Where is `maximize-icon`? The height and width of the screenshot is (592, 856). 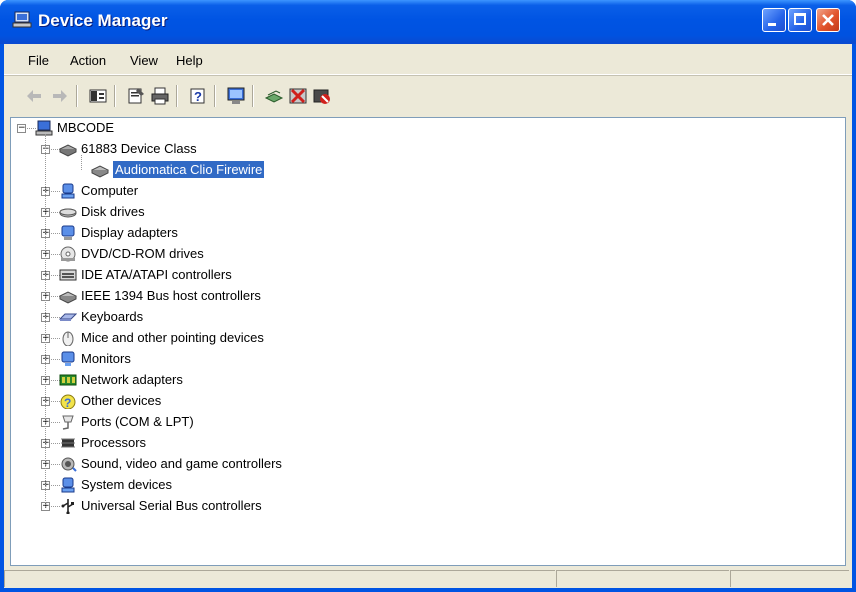 maximize-icon is located at coordinates (800, 19).